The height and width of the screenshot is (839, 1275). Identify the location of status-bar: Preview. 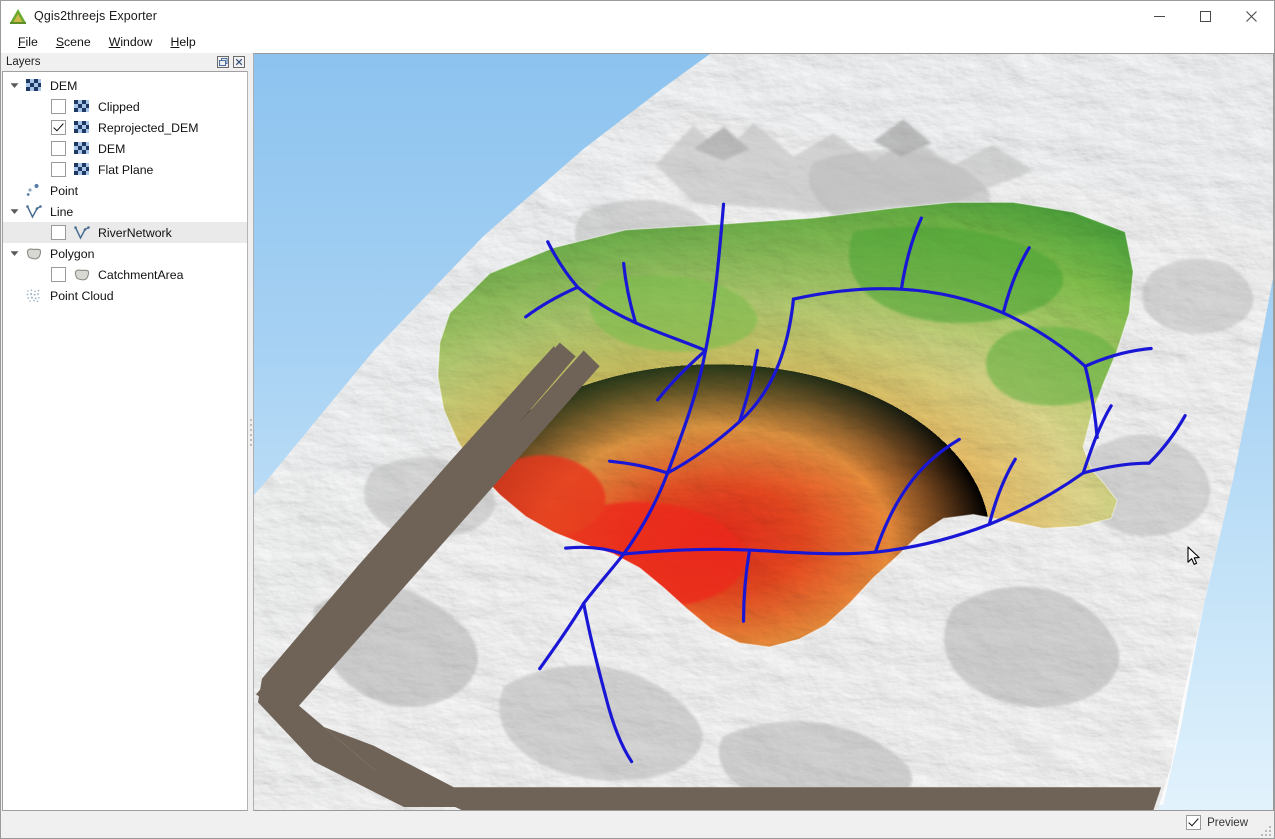
(637, 824).